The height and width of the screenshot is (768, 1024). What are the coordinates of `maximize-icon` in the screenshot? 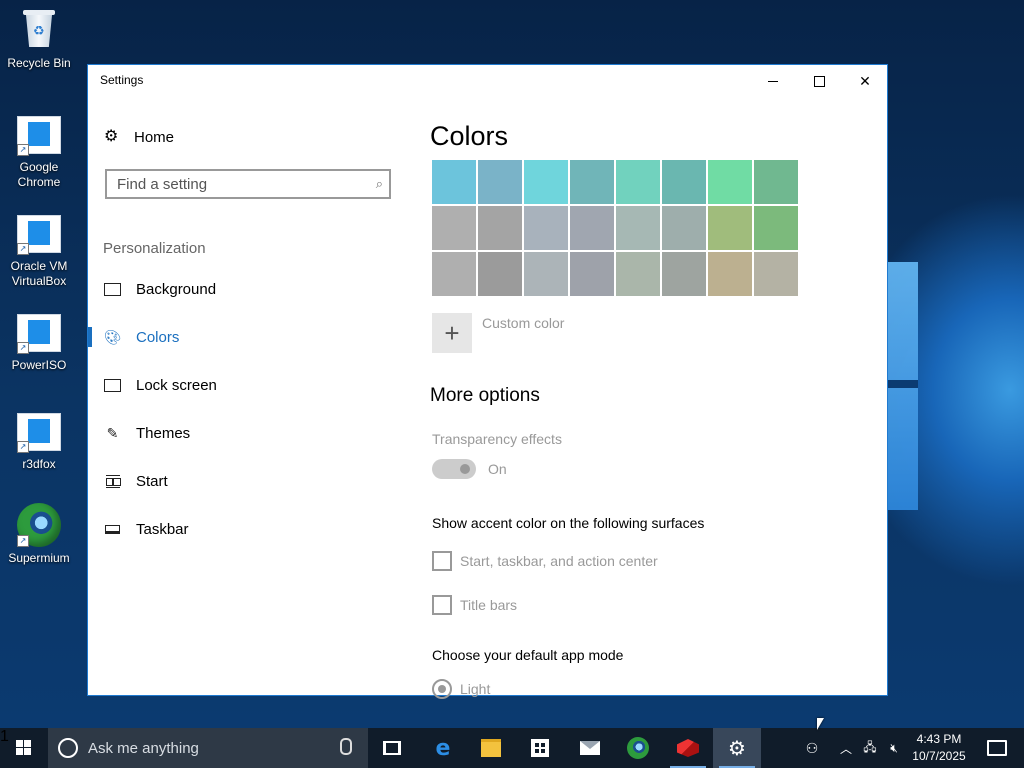 It's located at (819, 81).